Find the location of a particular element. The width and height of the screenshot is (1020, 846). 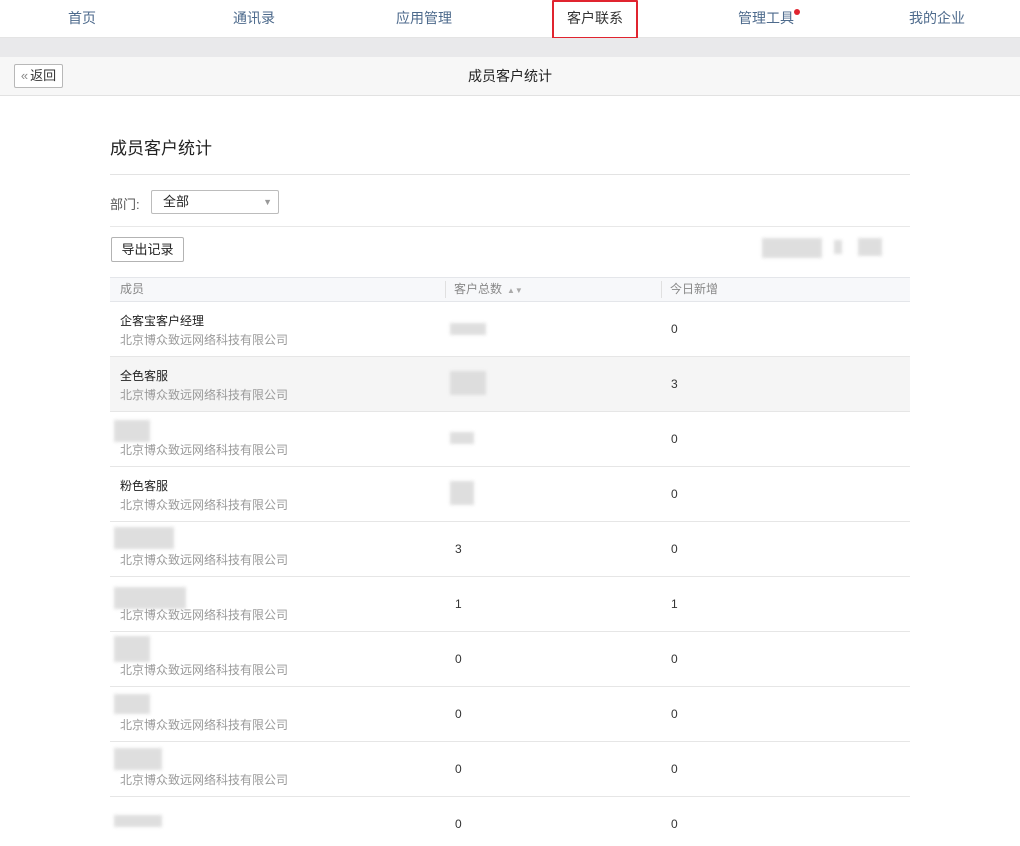

sub-header: 成员客户统计 «返回 is located at coordinates (510, 76).